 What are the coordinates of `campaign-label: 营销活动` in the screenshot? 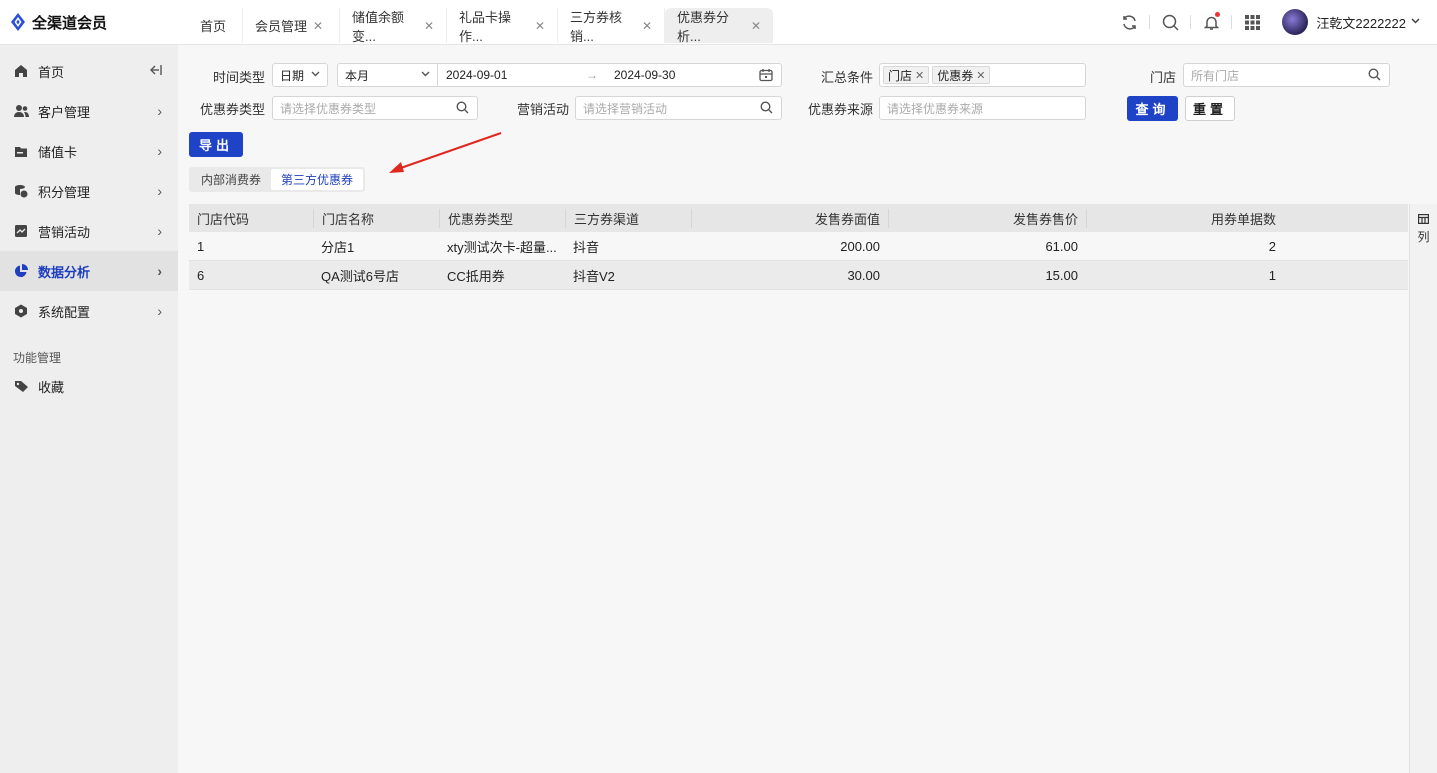 It's located at (542, 109).